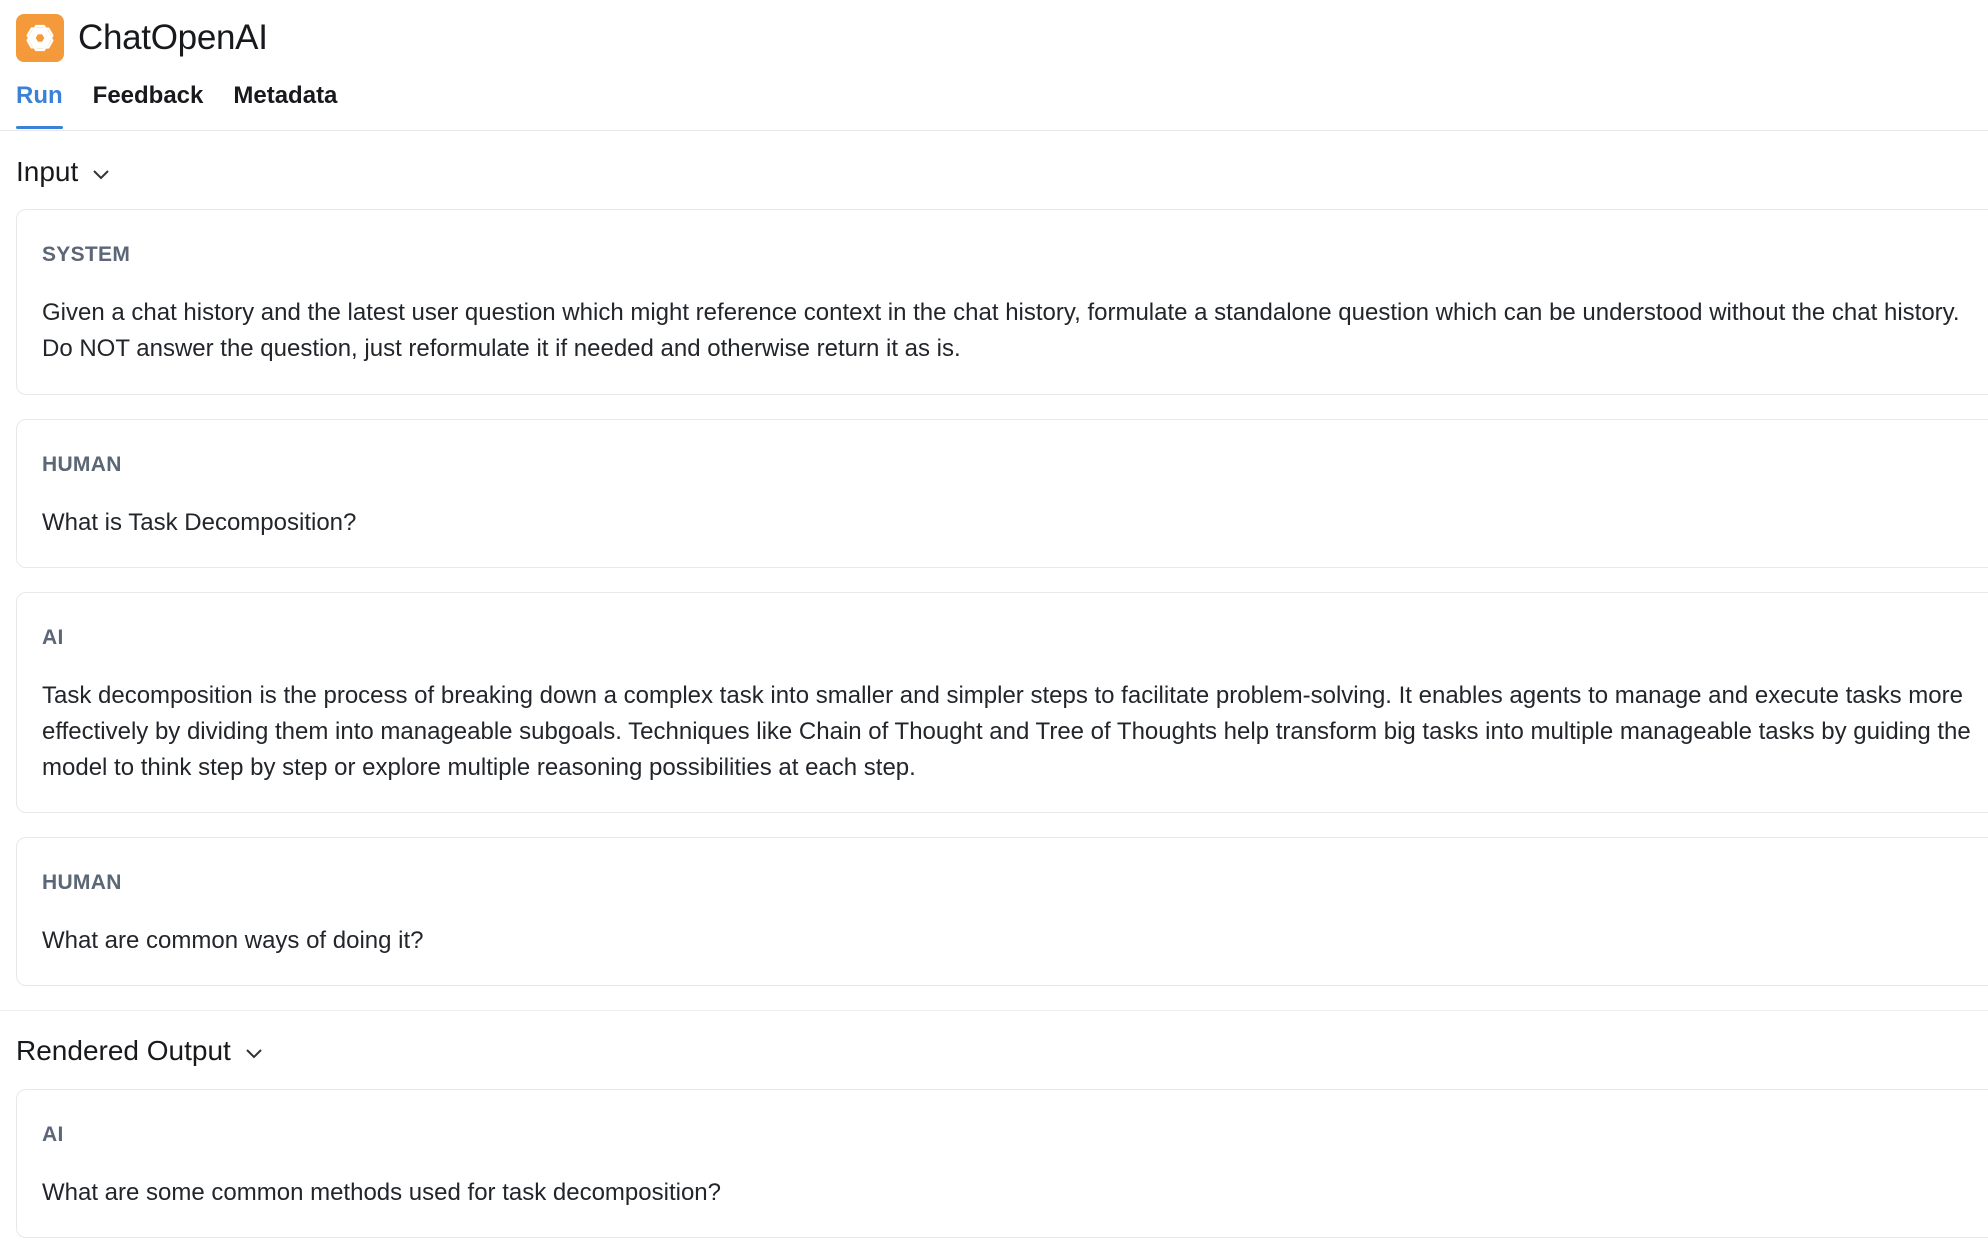  What do you see at coordinates (233, 940) in the screenshot?
I see `message-content: What are common ways of doing it?` at bounding box center [233, 940].